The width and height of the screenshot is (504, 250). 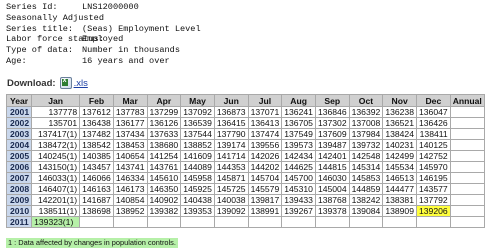 What do you see at coordinates (399, 211) in the screenshot?
I see `value-cell: 138909` at bounding box center [399, 211].